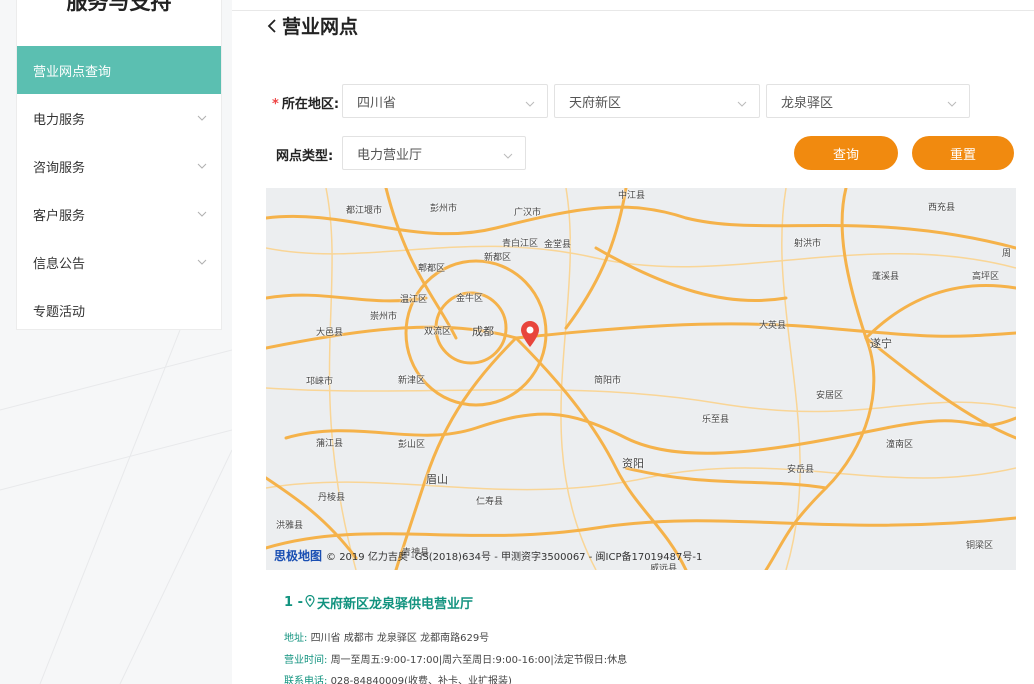 The image size is (1034, 684). Describe the element at coordinates (332, 498) in the screenshot. I see `map-label: 丹棱县` at that location.